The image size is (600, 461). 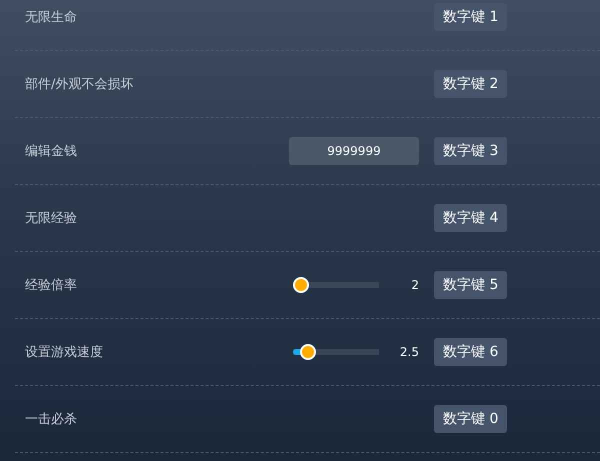 What do you see at coordinates (51, 151) in the screenshot?
I see `option-label: 编辑金钱` at bounding box center [51, 151].